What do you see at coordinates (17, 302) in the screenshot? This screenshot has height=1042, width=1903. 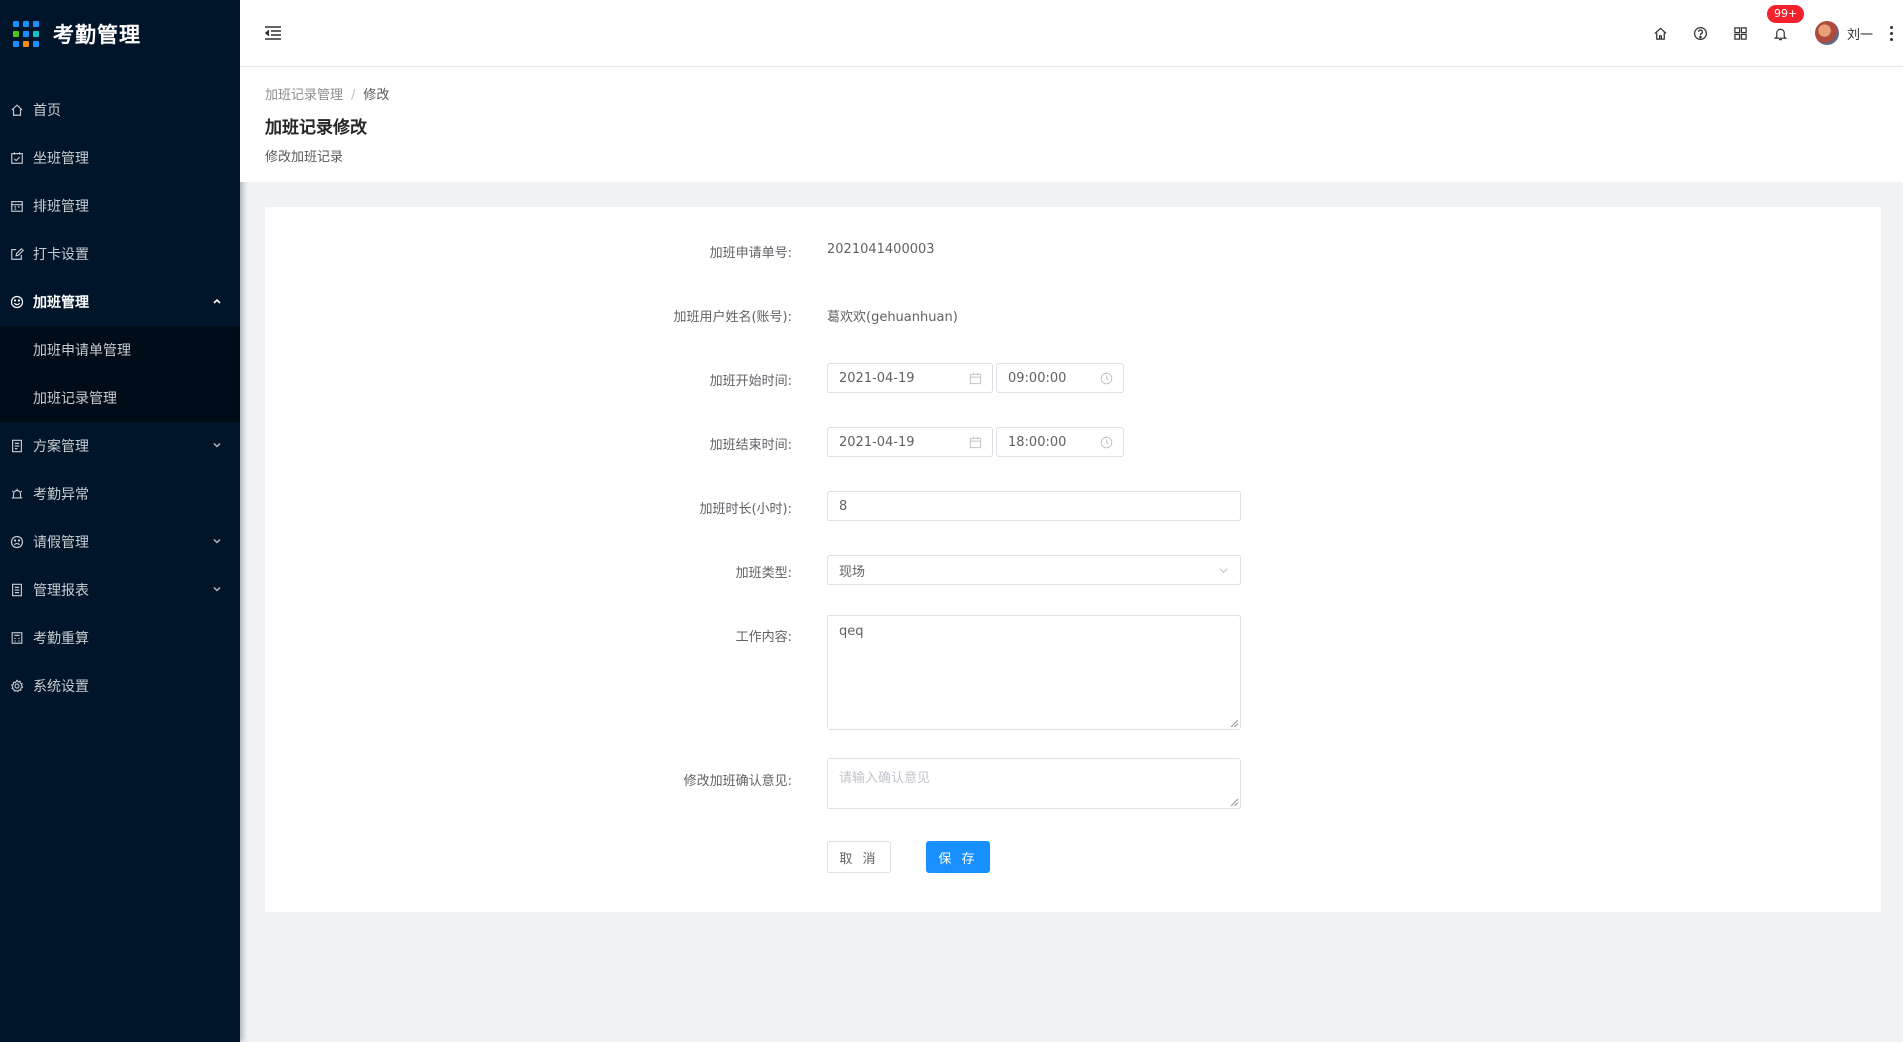 I see `smile-icon` at bounding box center [17, 302].